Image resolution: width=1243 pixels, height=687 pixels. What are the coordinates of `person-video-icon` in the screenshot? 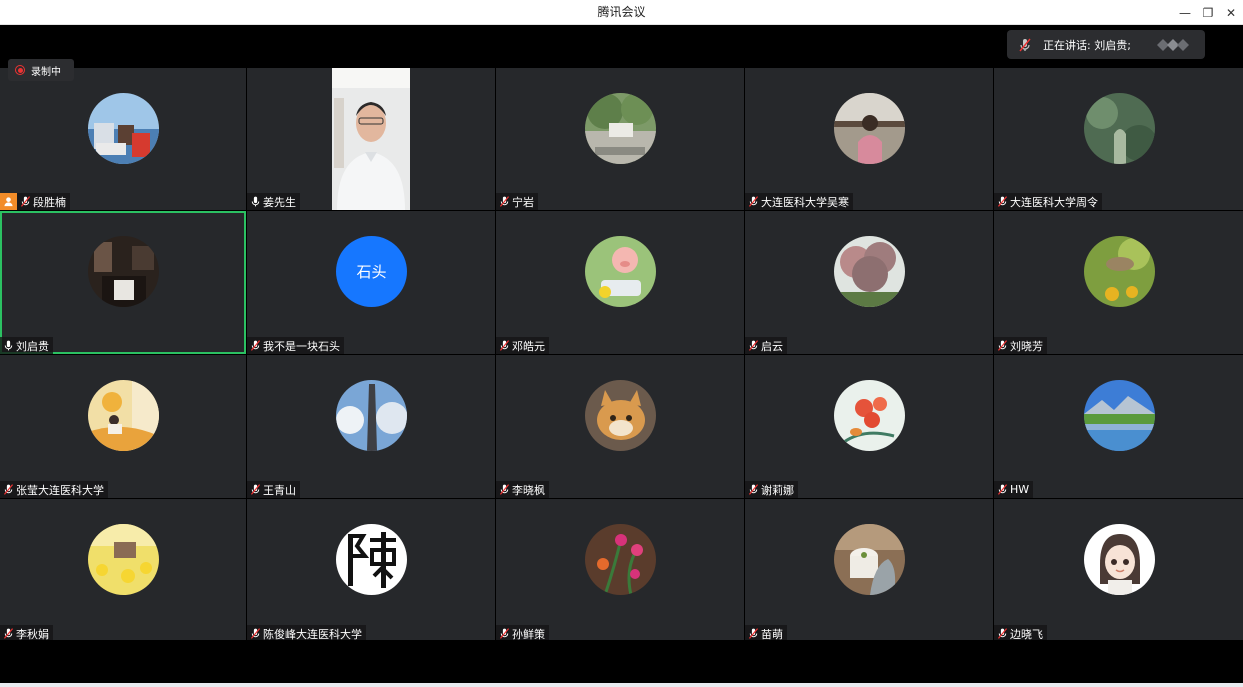 It's located at (371, 139).